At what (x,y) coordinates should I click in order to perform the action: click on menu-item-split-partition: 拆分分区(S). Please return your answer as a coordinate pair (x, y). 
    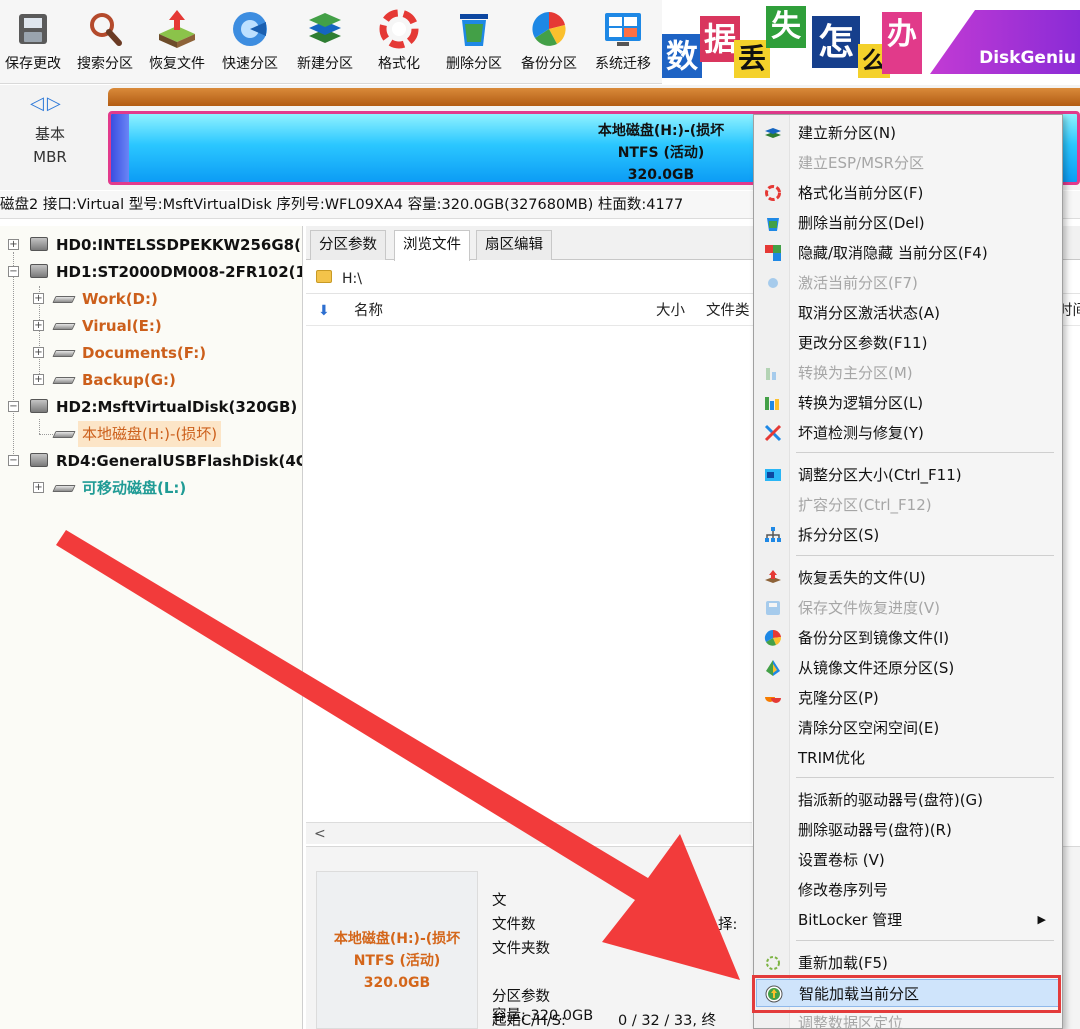
    Looking at the image, I should click on (908, 535).